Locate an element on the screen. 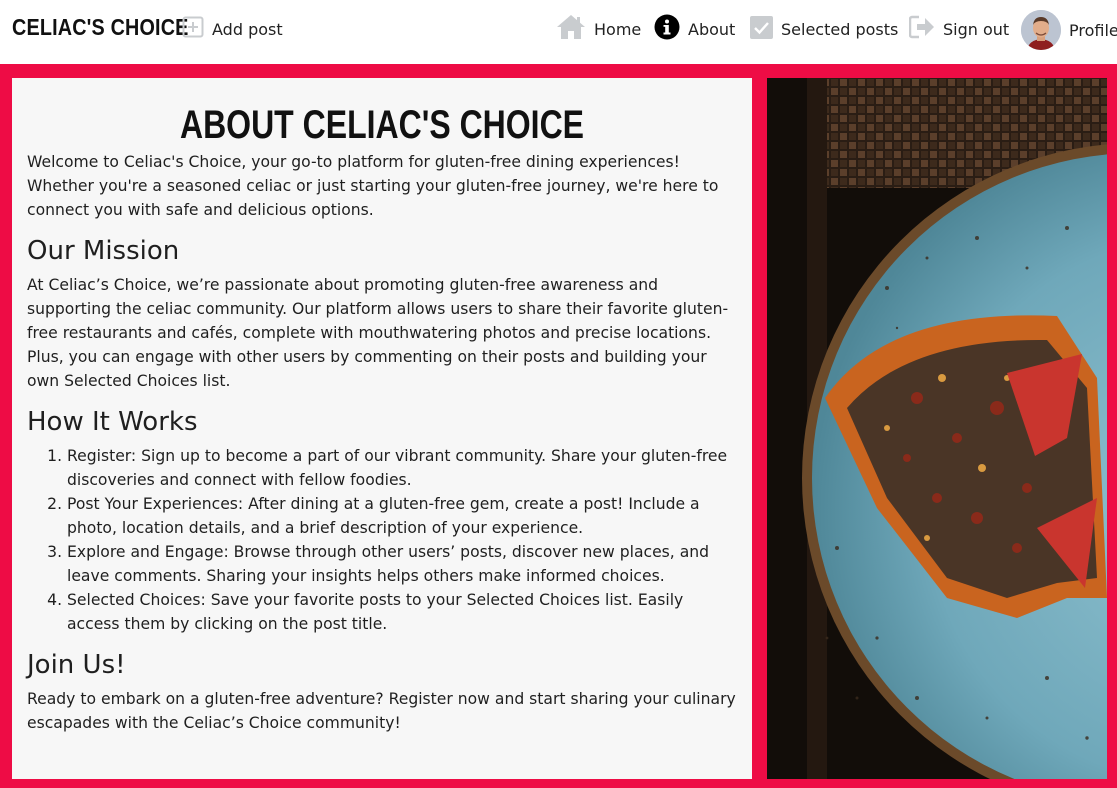 Image resolution: width=1117 pixels, height=788 pixels. add-post-label: Add post is located at coordinates (247, 29).